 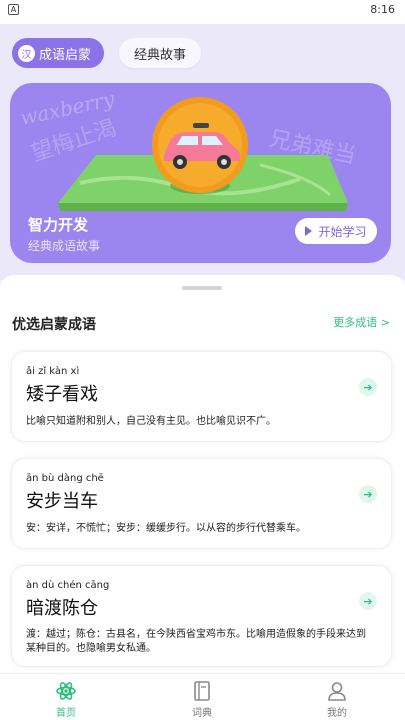 What do you see at coordinates (62, 608) in the screenshot?
I see `idiom-word: 暗渡陈仓` at bounding box center [62, 608].